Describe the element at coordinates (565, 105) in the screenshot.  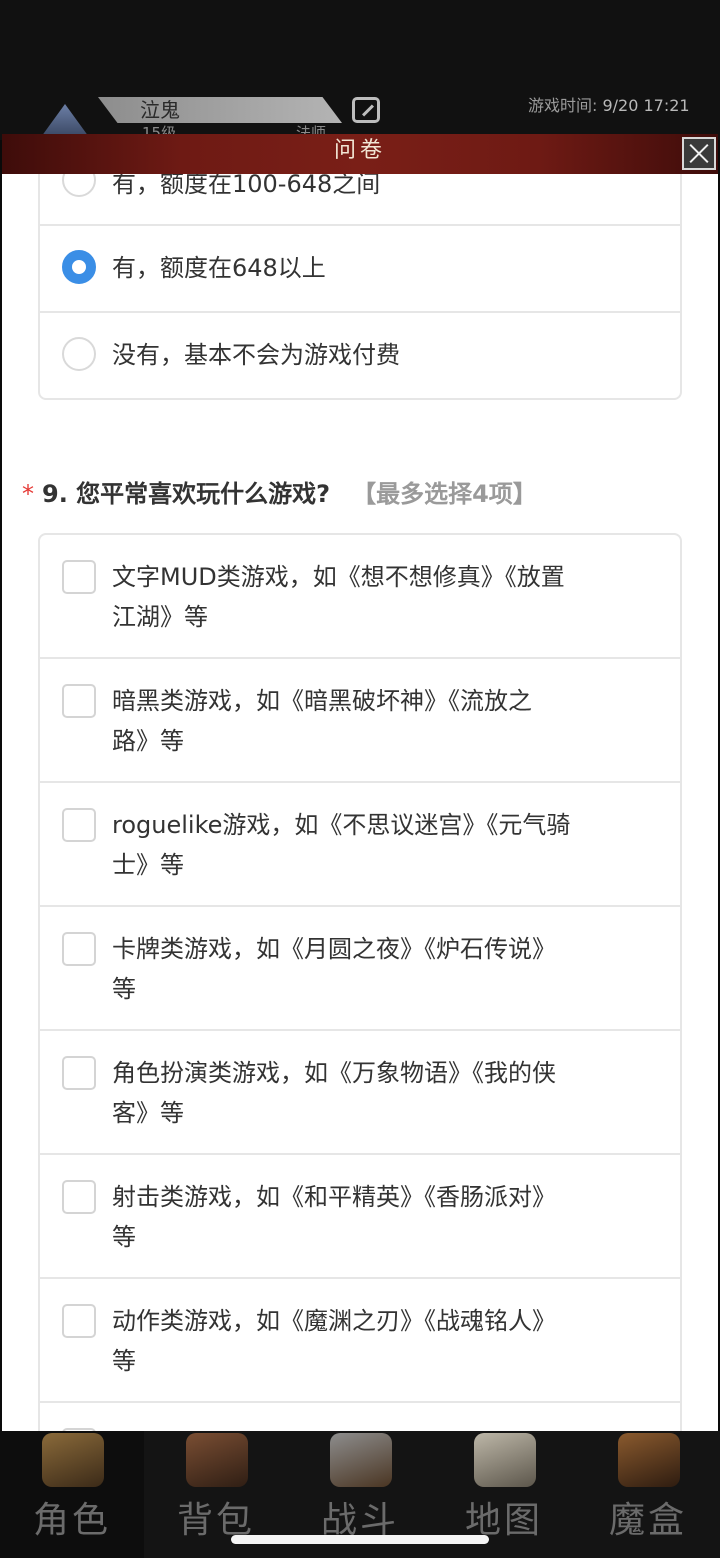
I see `game-time-label: 游戏时间:` at that location.